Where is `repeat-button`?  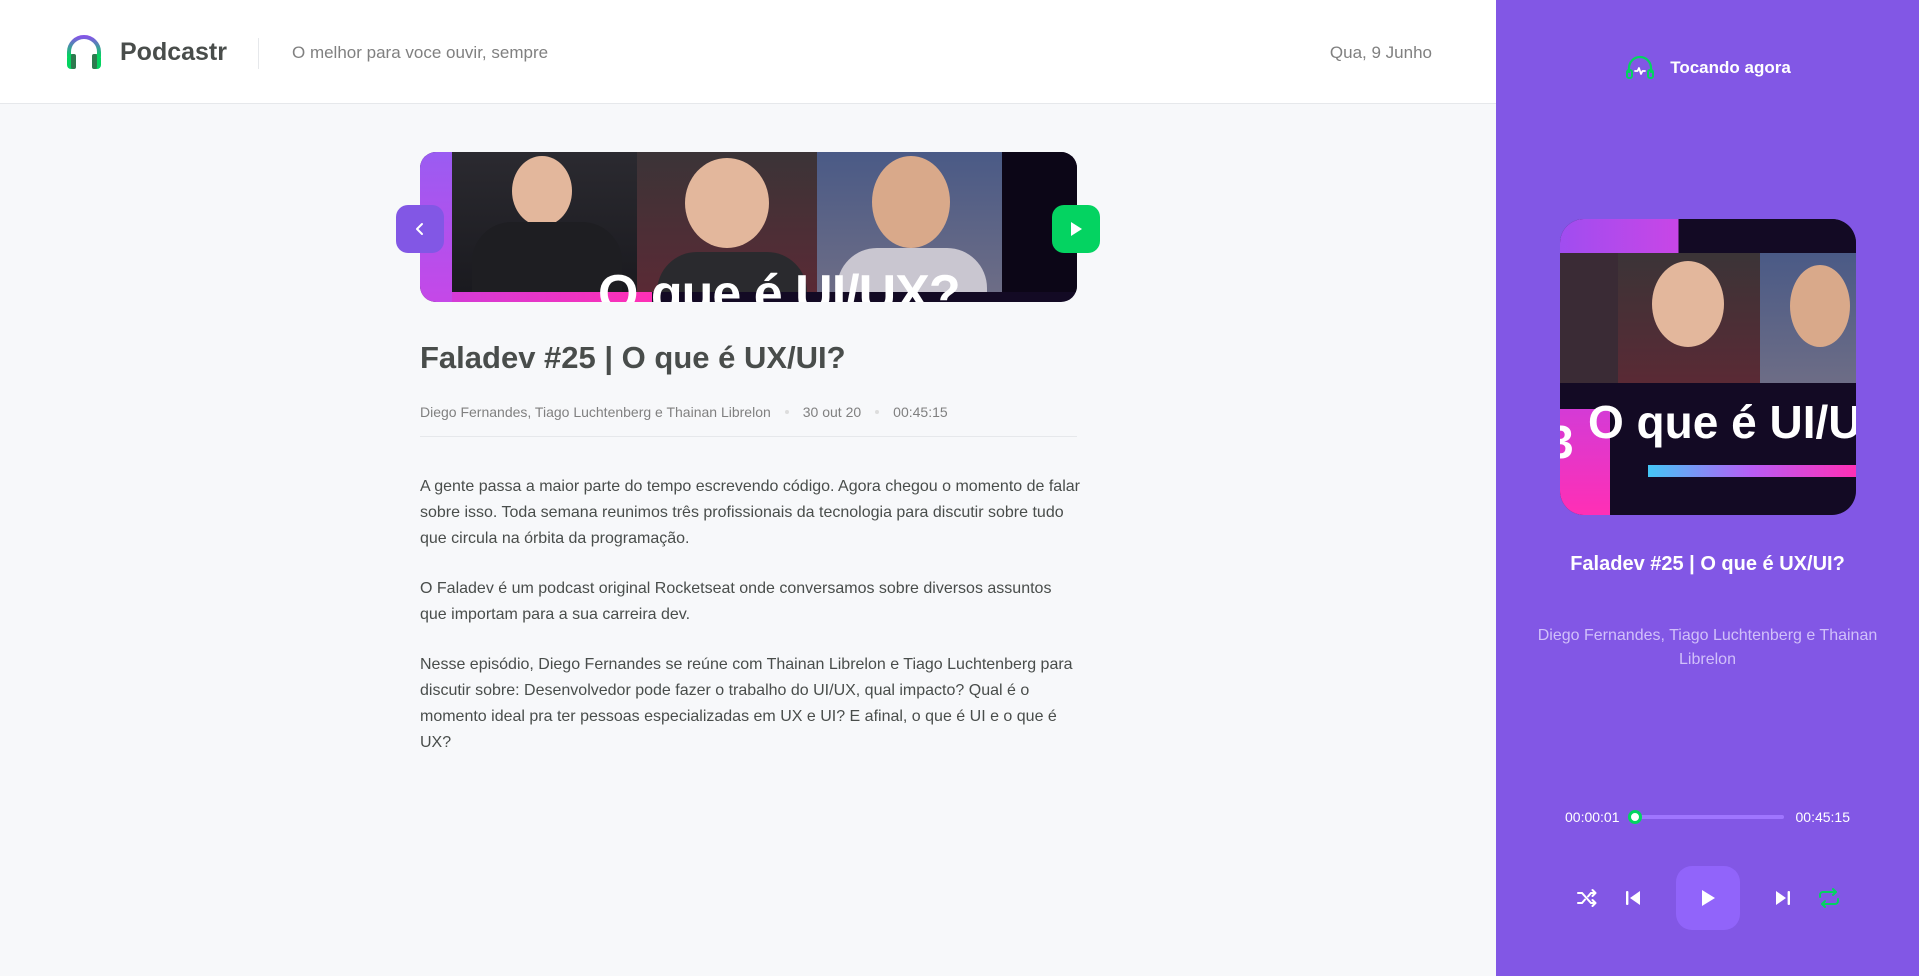
repeat-button is located at coordinates (1829, 898).